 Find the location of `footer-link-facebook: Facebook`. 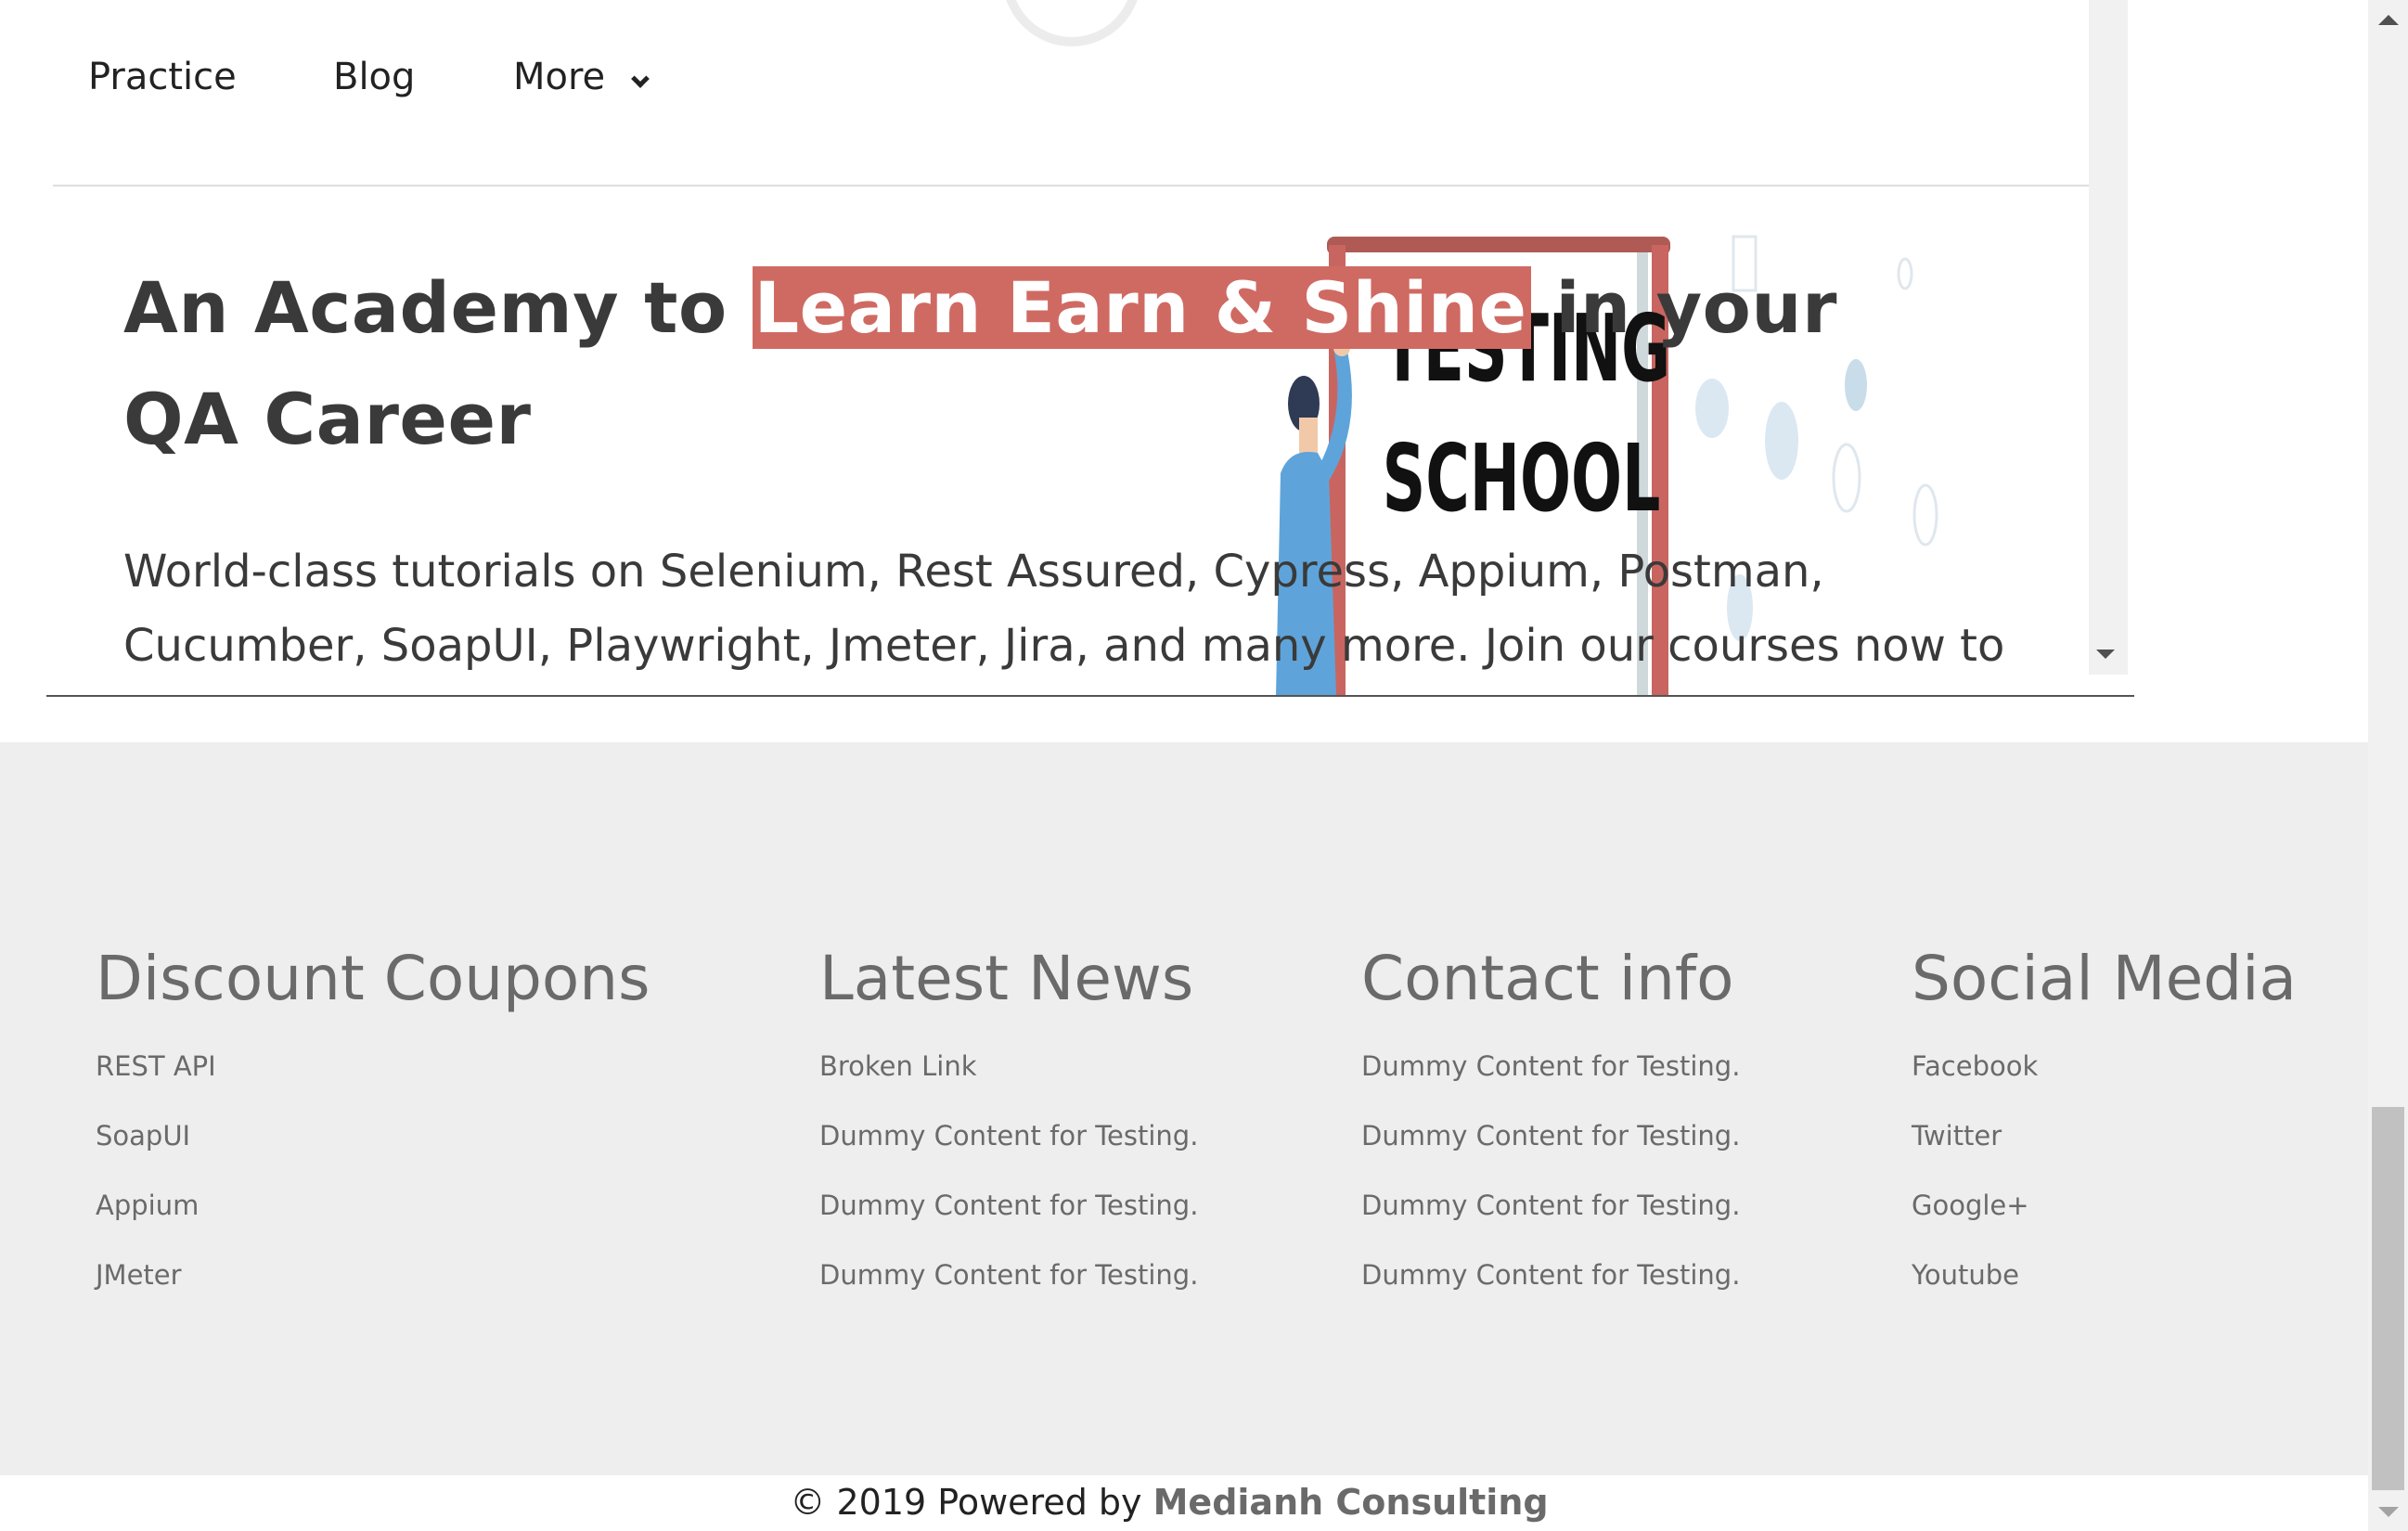

footer-link-facebook: Facebook is located at coordinates (1975, 1066).